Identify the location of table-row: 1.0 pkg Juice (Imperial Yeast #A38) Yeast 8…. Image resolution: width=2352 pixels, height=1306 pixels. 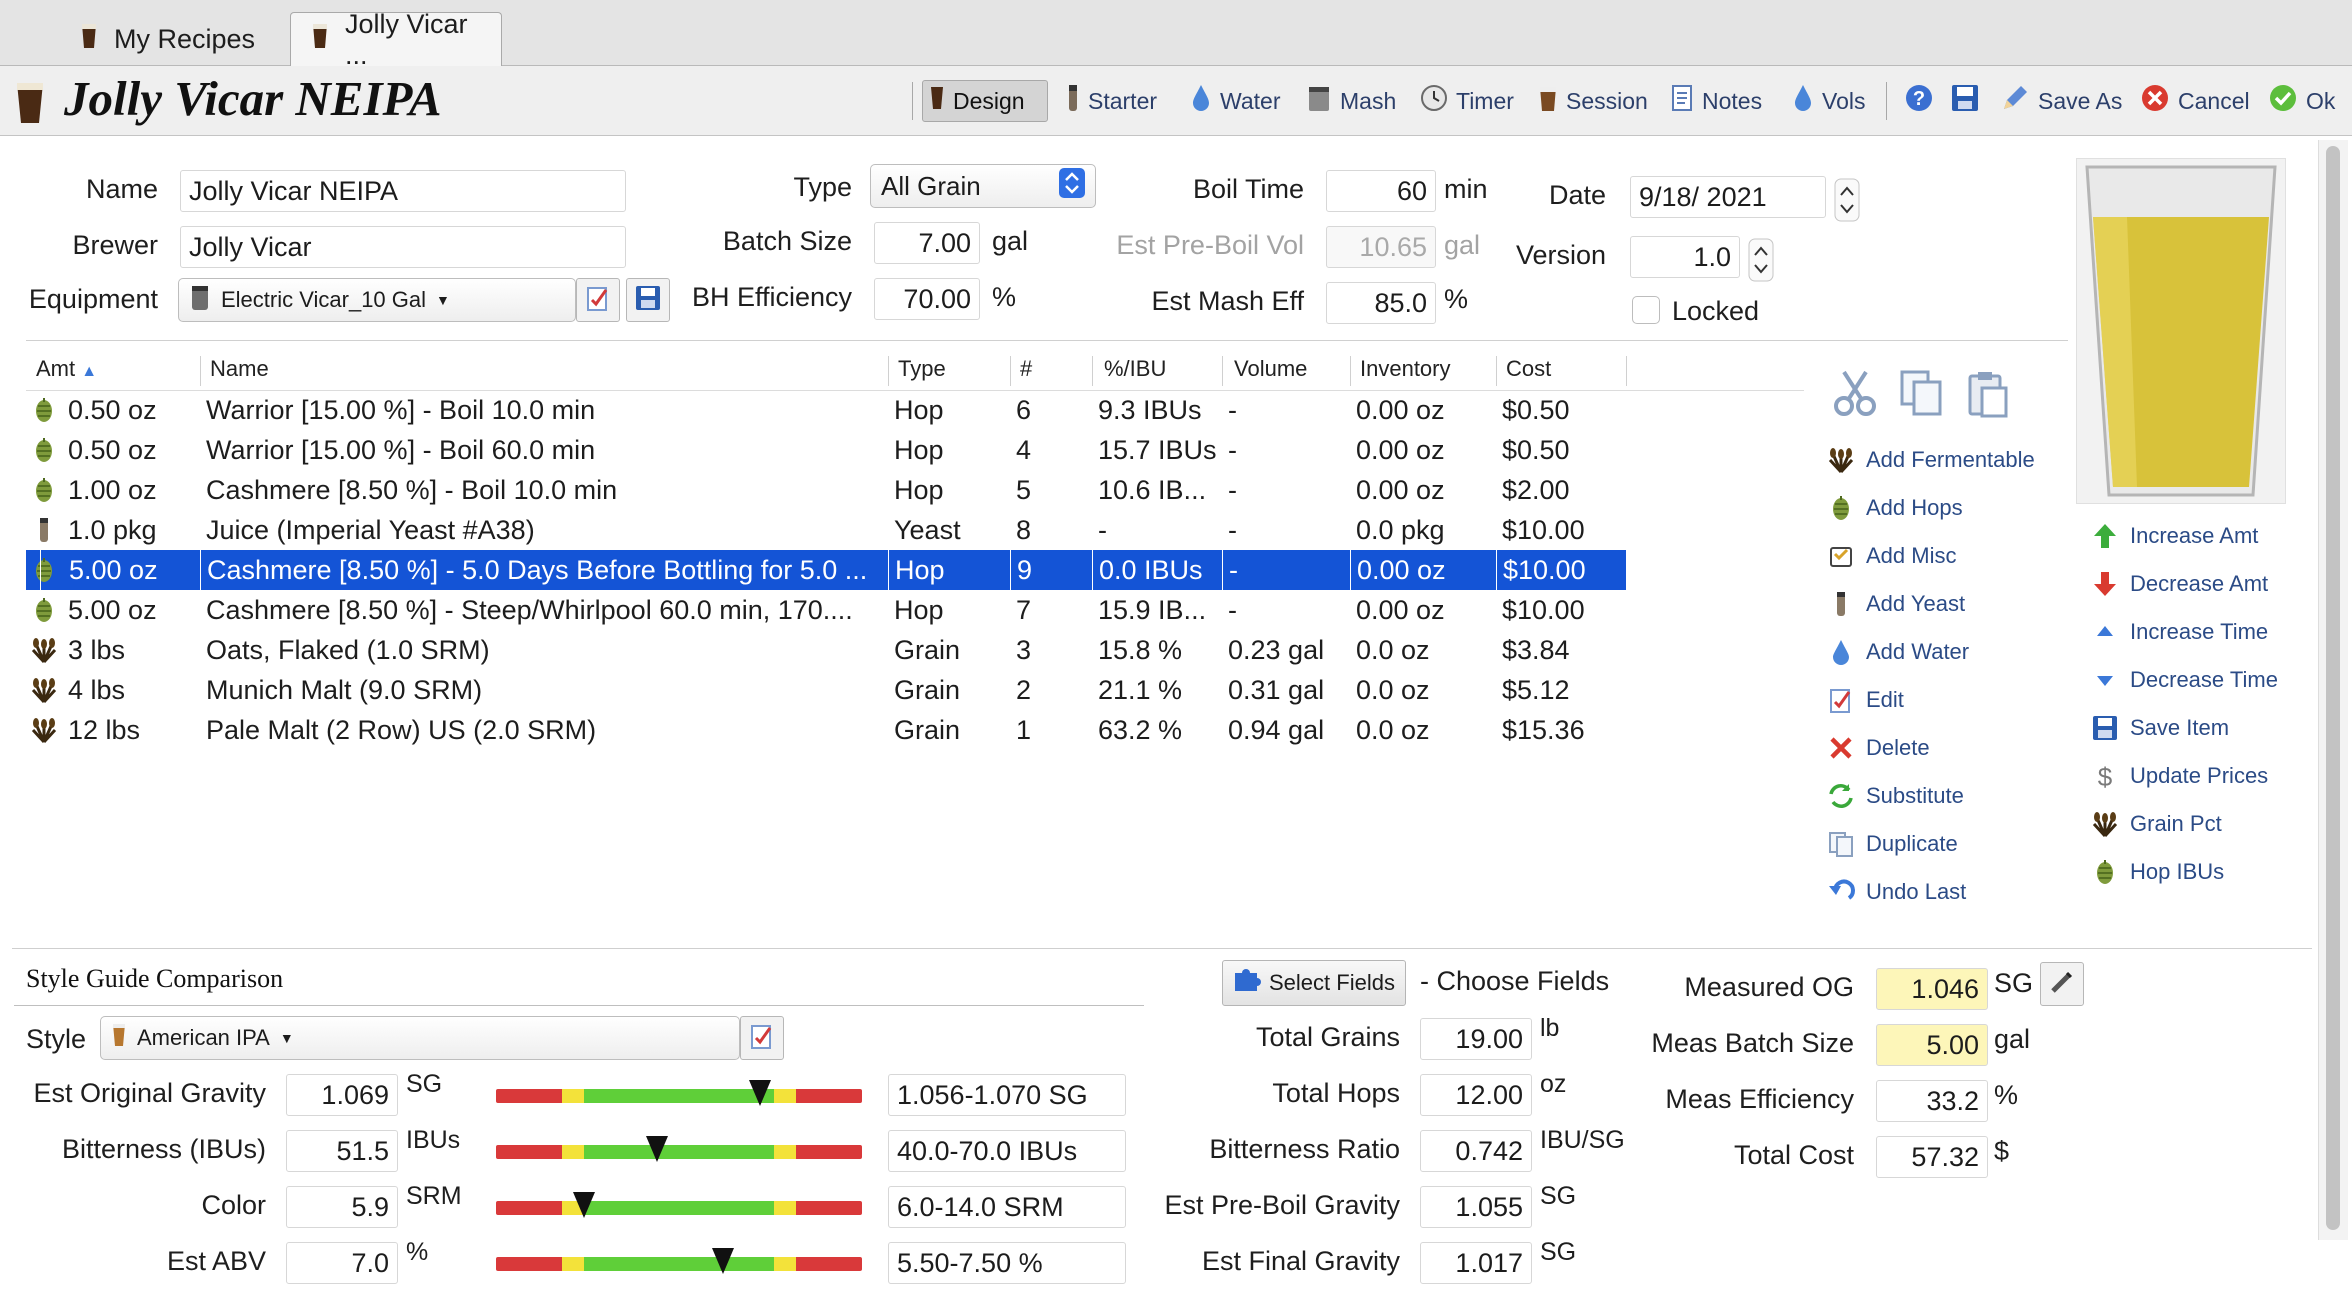
(826, 530).